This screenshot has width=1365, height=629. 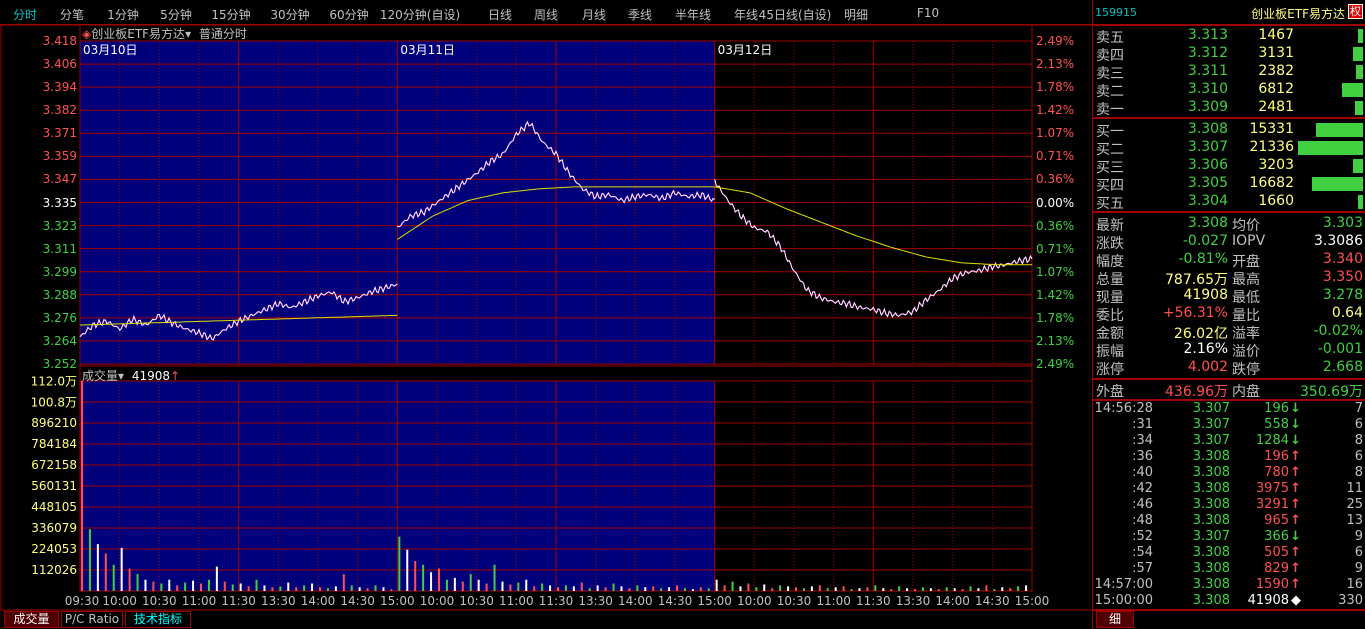 I want to click on tick-volume: 41908, so click(x=1268, y=600).